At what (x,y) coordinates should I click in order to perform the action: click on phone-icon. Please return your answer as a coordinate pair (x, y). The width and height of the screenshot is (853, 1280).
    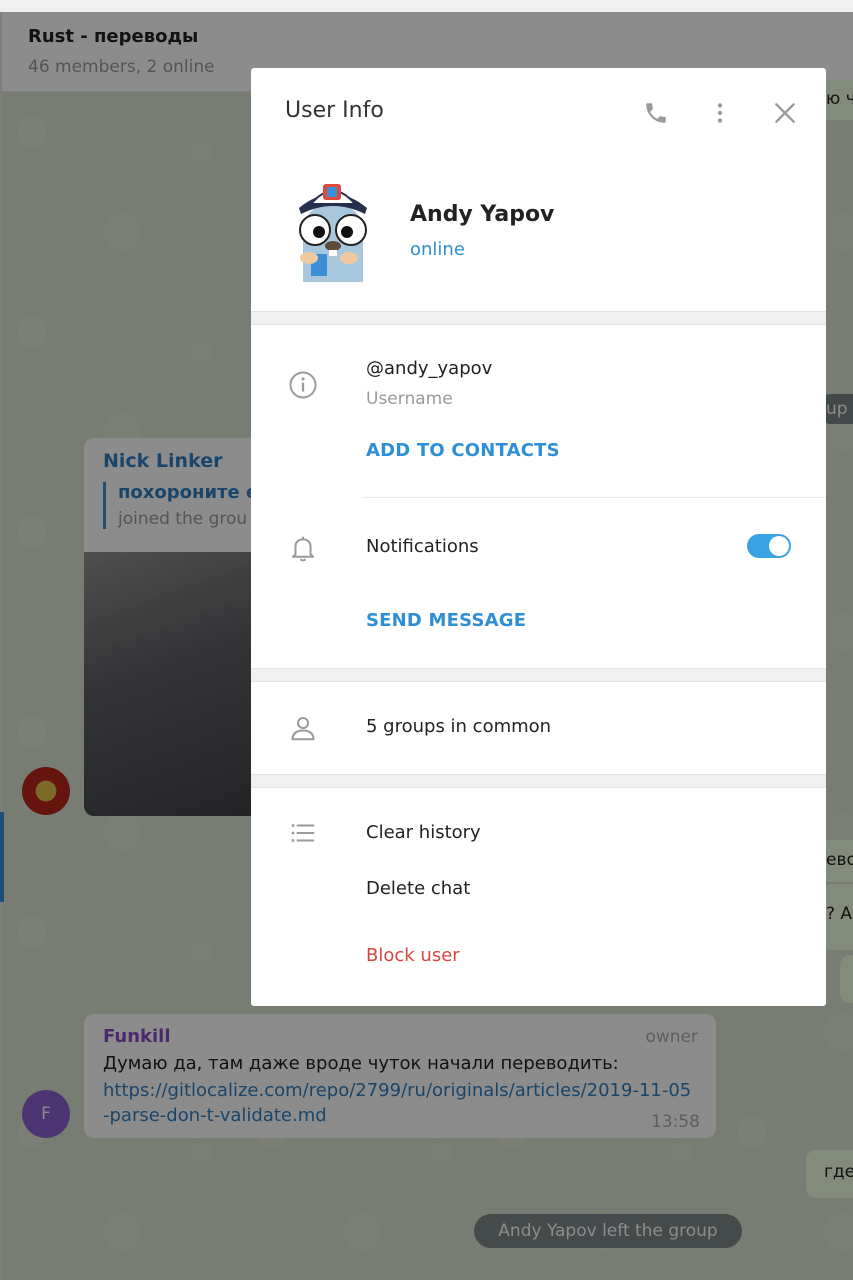
    Looking at the image, I should click on (656, 113).